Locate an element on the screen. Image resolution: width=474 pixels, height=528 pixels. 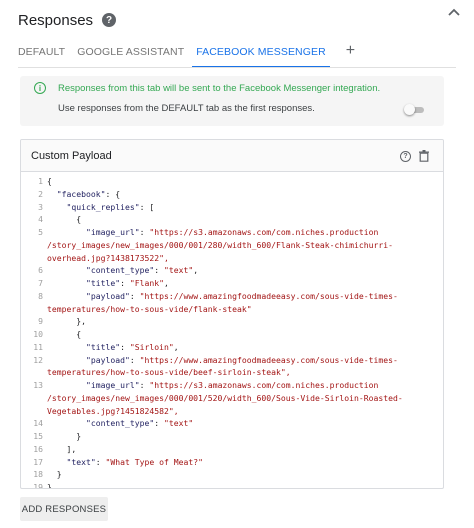
line-number: 4 is located at coordinates (40, 219).